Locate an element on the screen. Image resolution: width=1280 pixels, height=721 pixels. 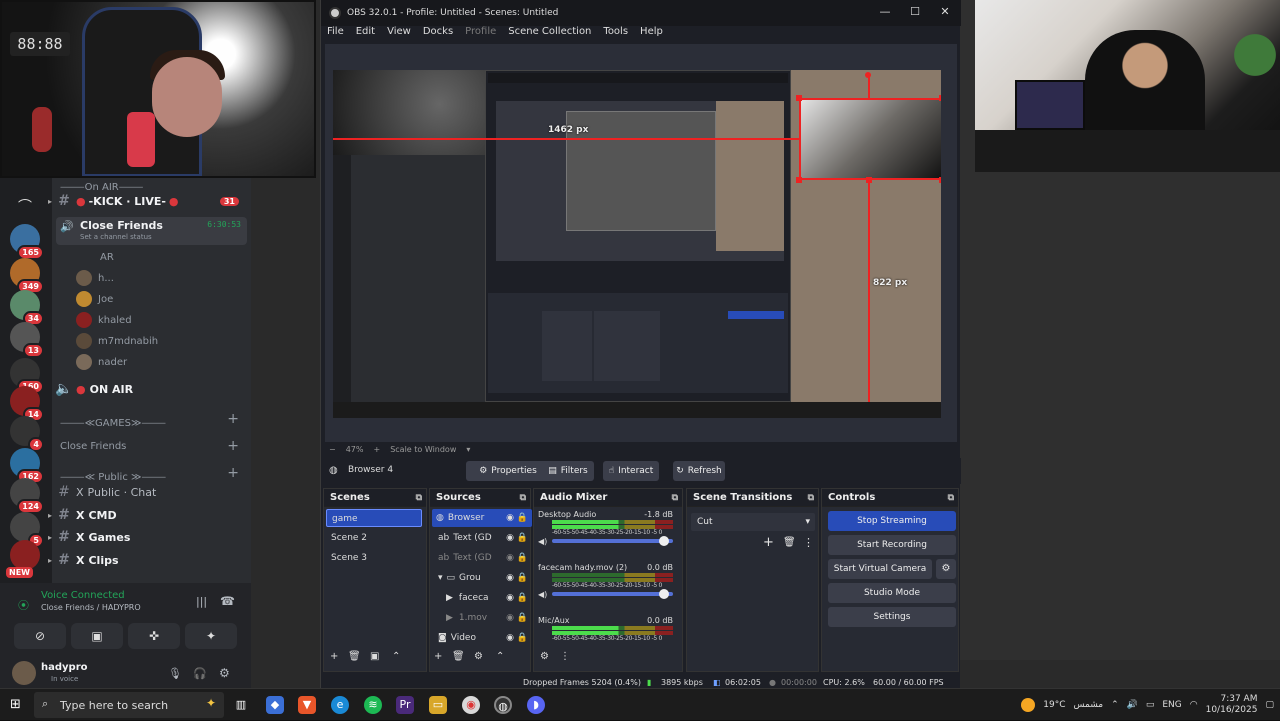
notifications-icon: ▢ is located at coordinates (1269, 705).